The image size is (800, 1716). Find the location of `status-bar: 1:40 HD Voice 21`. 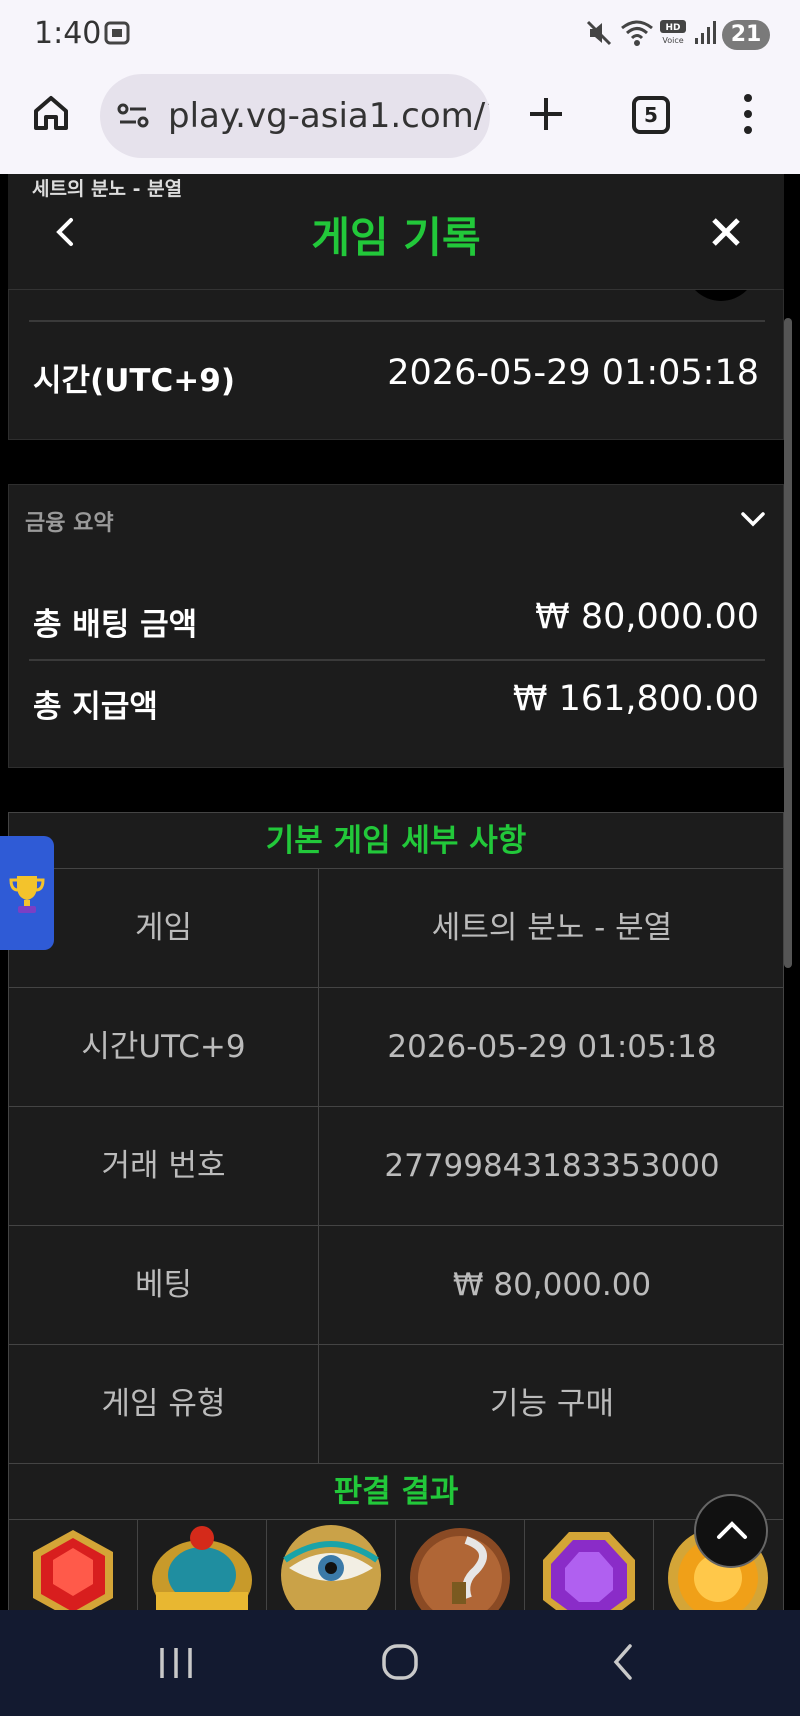

status-bar: 1:40 HD Voice 21 is located at coordinates (400, 35).